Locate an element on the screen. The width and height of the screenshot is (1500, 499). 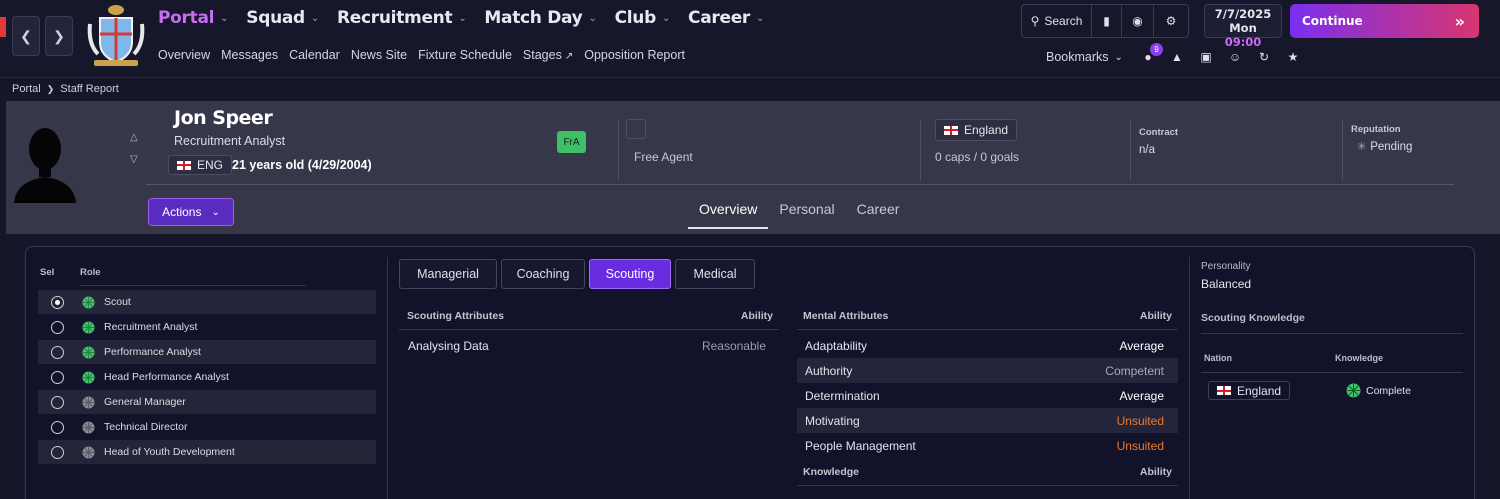
subnav-news-site: News Site is located at coordinates (379, 55).